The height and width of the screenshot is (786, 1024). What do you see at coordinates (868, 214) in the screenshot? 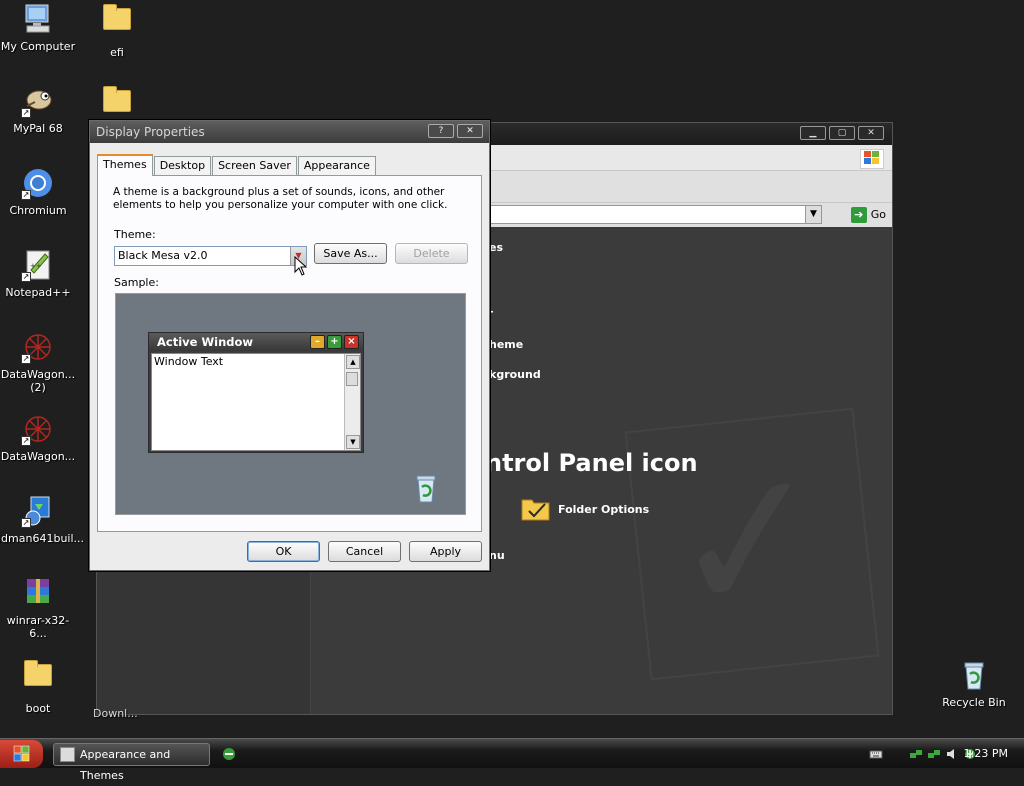
I see `go-button: ➔ Go` at bounding box center [868, 214].